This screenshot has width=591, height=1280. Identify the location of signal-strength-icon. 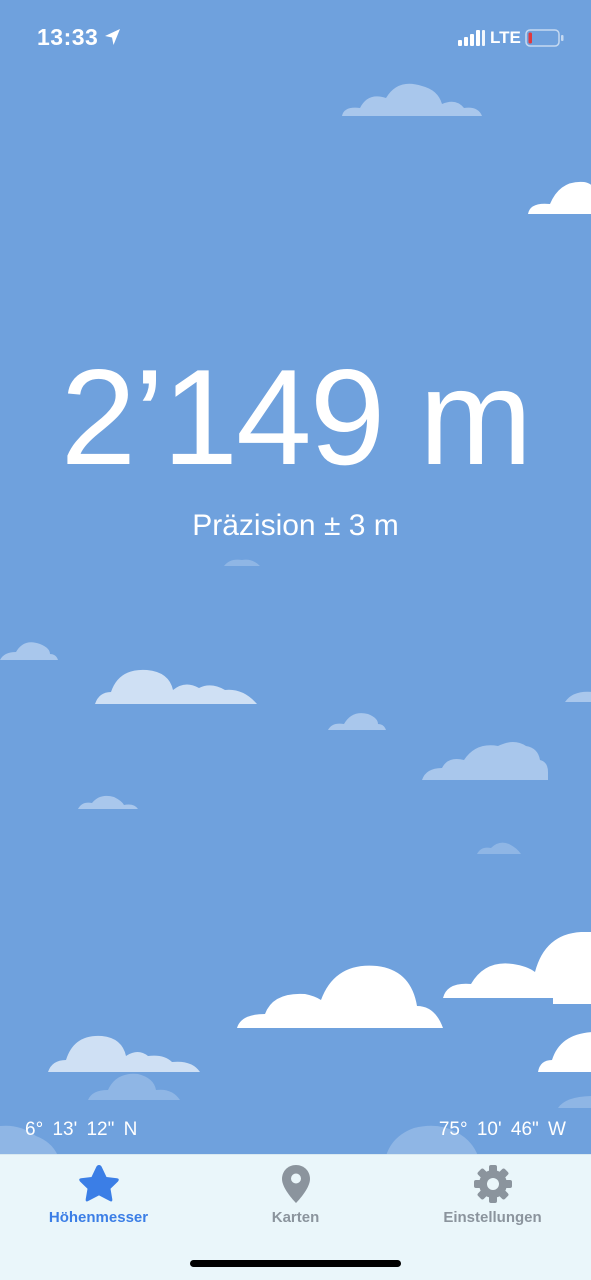
(471, 38).